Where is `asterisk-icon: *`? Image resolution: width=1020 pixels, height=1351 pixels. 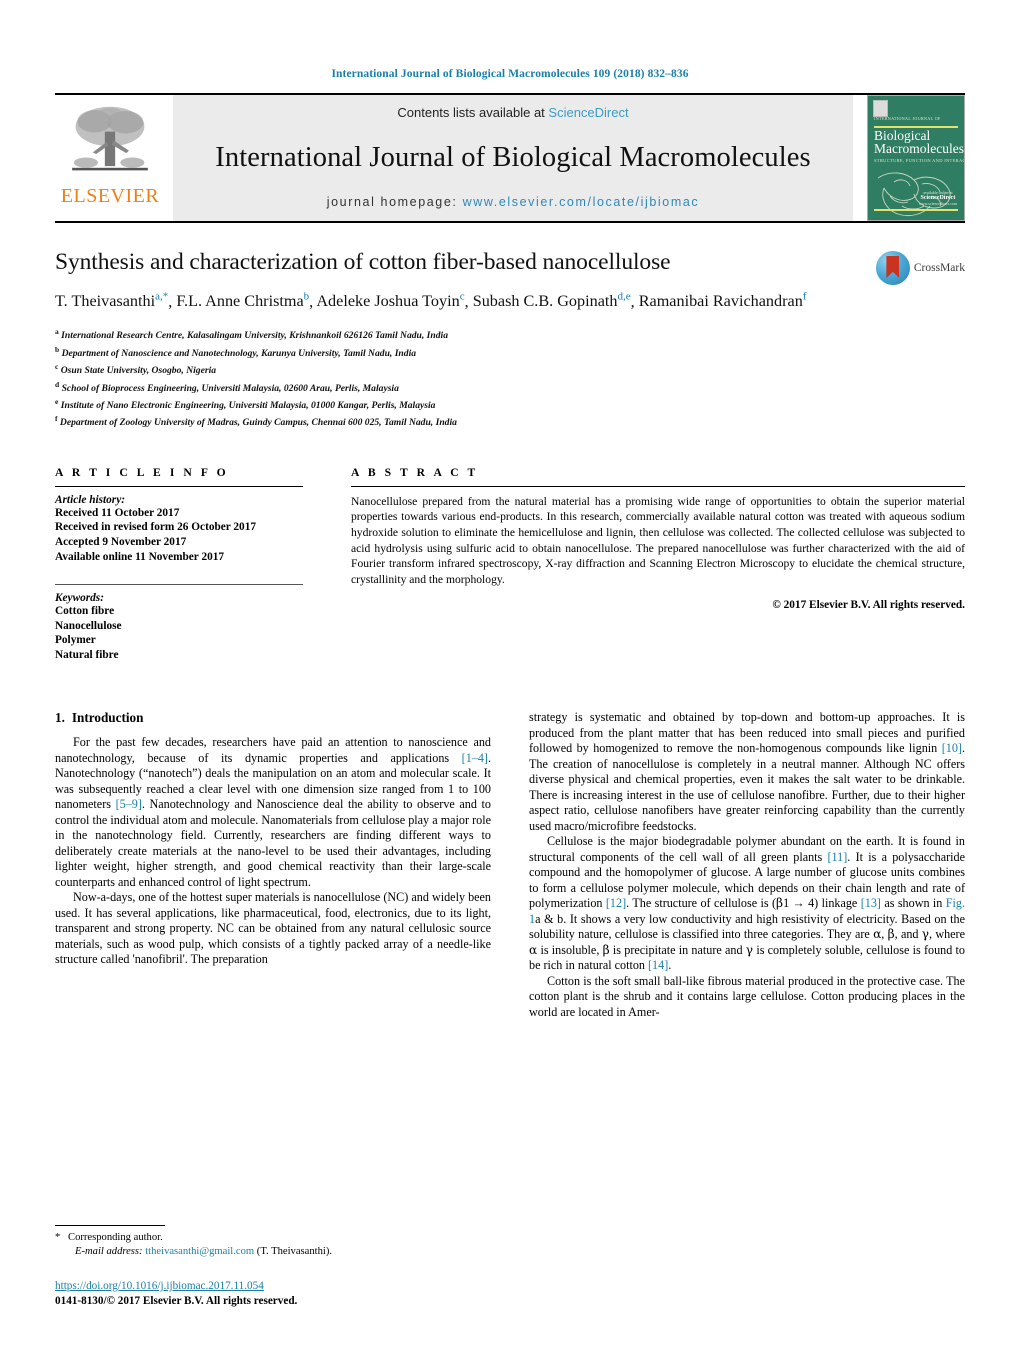 asterisk-icon: * is located at coordinates (58, 1237).